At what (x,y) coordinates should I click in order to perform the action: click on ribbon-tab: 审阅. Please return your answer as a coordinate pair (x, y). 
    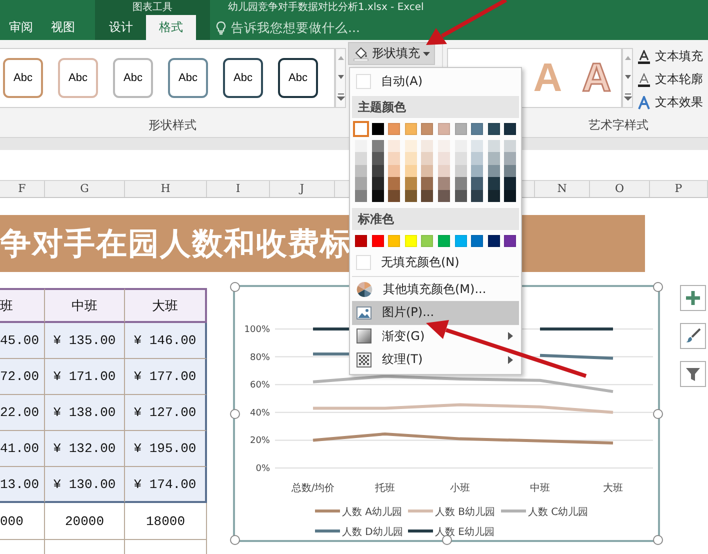
    Looking at the image, I should click on (21, 27).